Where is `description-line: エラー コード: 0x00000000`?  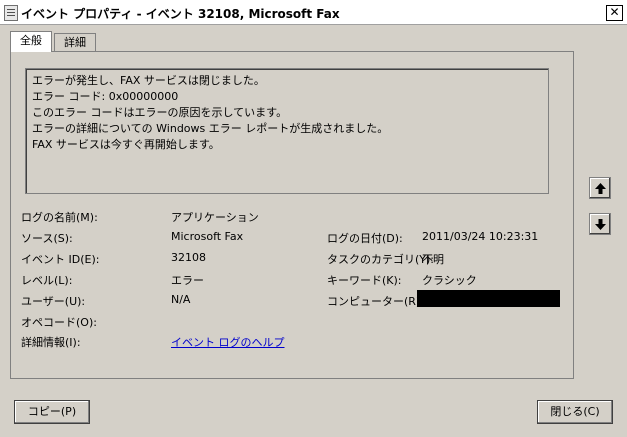
description-line: エラー コード: 0x00000000 is located at coordinates (105, 96).